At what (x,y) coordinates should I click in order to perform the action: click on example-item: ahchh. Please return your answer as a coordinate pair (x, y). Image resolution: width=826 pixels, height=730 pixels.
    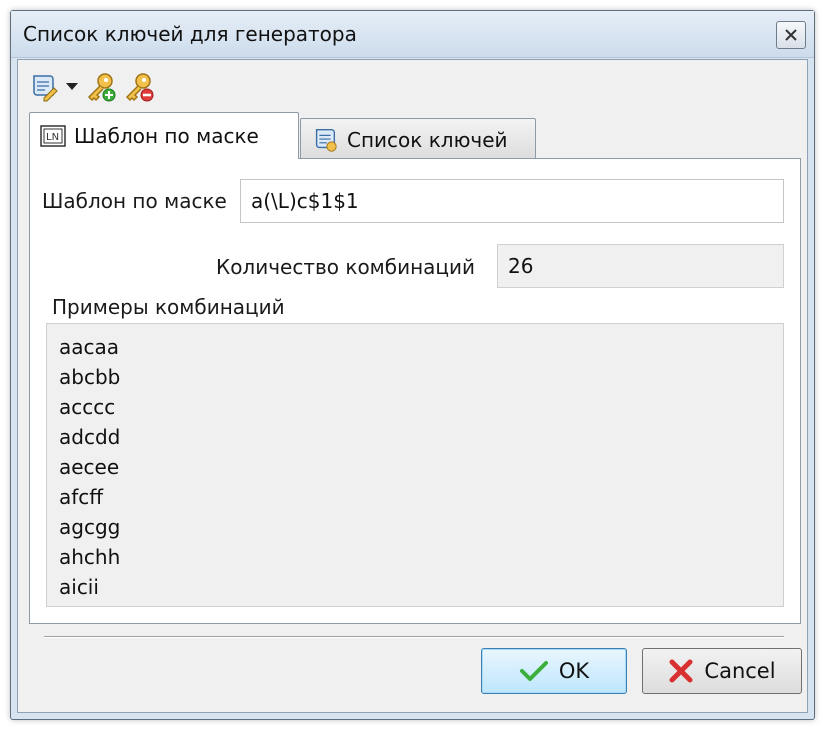
    Looking at the image, I should click on (90, 557).